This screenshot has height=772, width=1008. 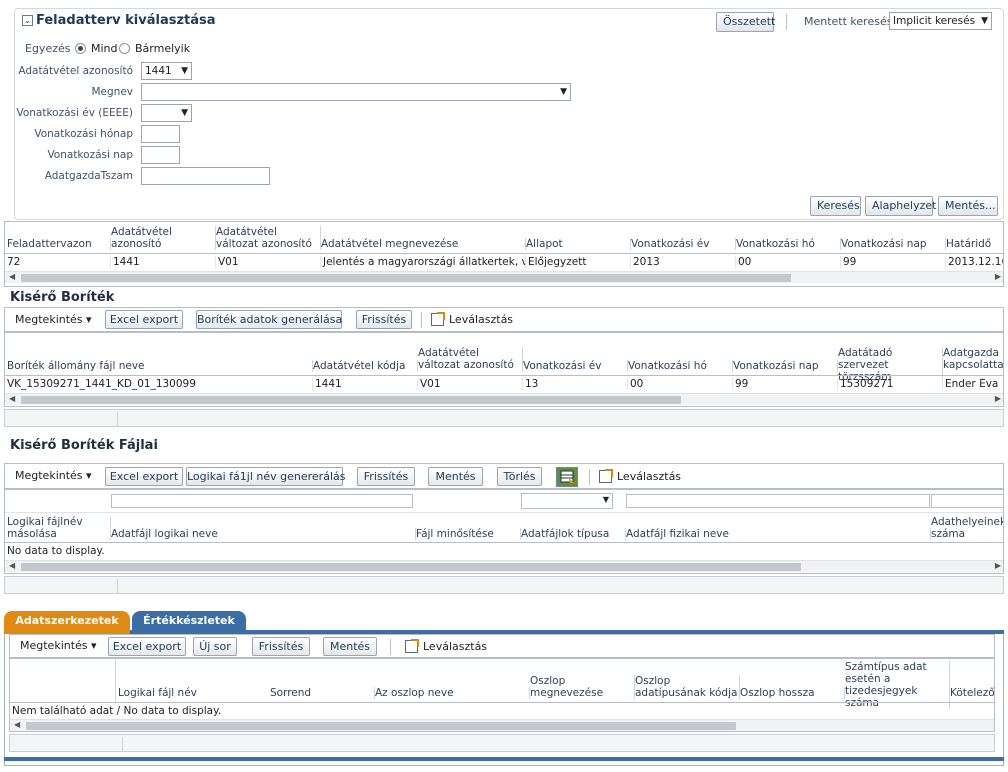 I want to click on status-divider, so click(x=117, y=419).